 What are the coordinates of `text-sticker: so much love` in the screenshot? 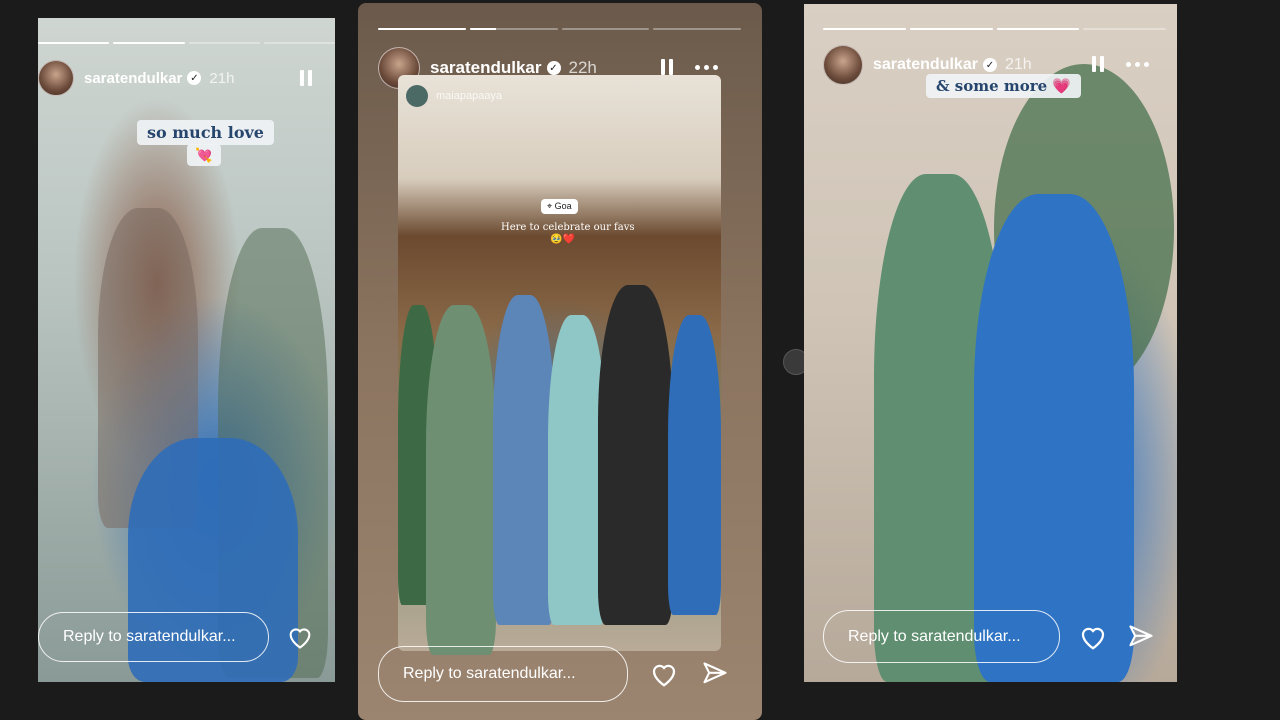 It's located at (205, 132).